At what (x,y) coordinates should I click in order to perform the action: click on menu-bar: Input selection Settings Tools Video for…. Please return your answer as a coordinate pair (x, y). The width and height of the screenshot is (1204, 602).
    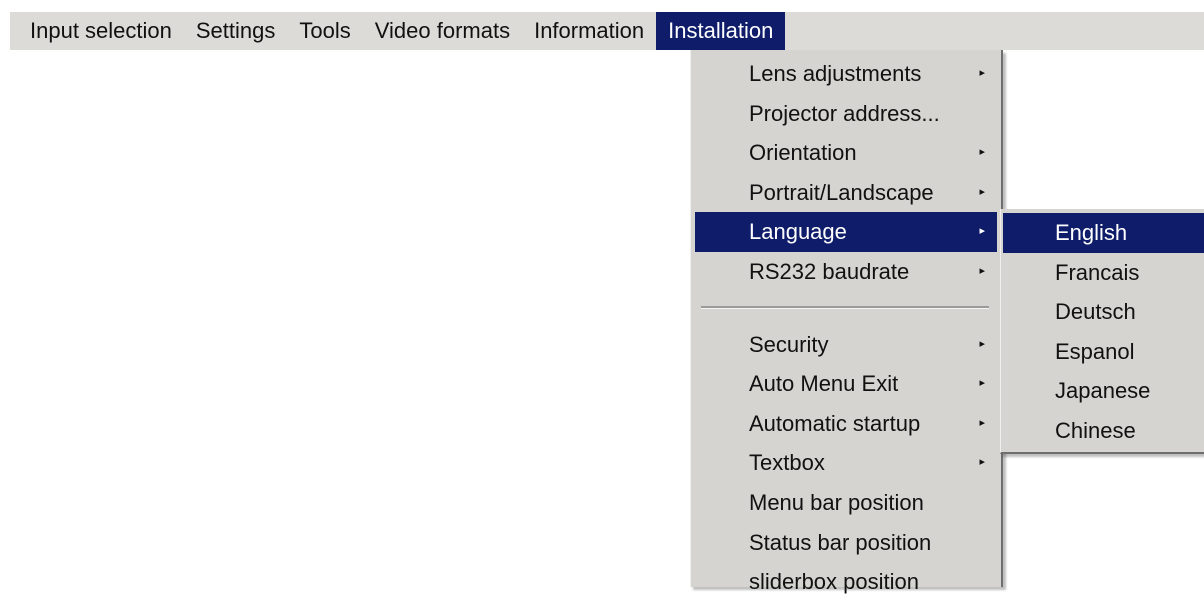
    Looking at the image, I should click on (607, 31).